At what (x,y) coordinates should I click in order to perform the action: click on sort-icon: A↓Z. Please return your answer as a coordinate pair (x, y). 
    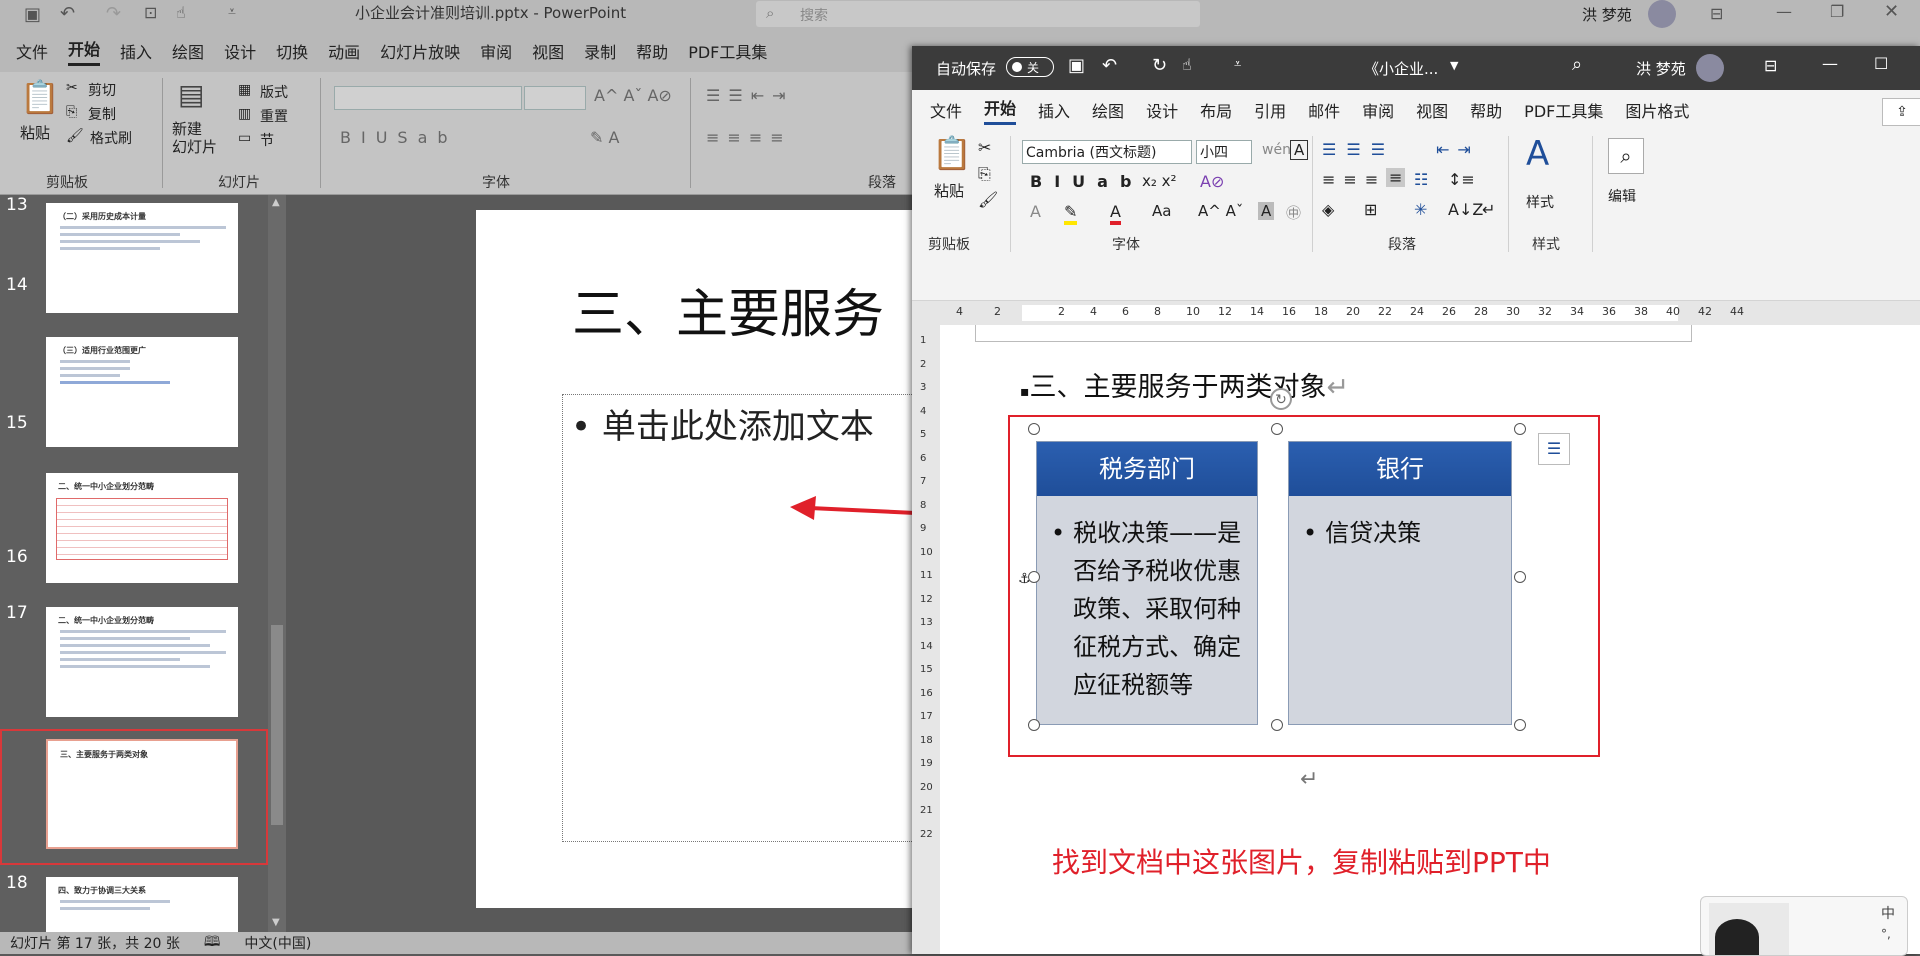
    Looking at the image, I should click on (1465, 209).